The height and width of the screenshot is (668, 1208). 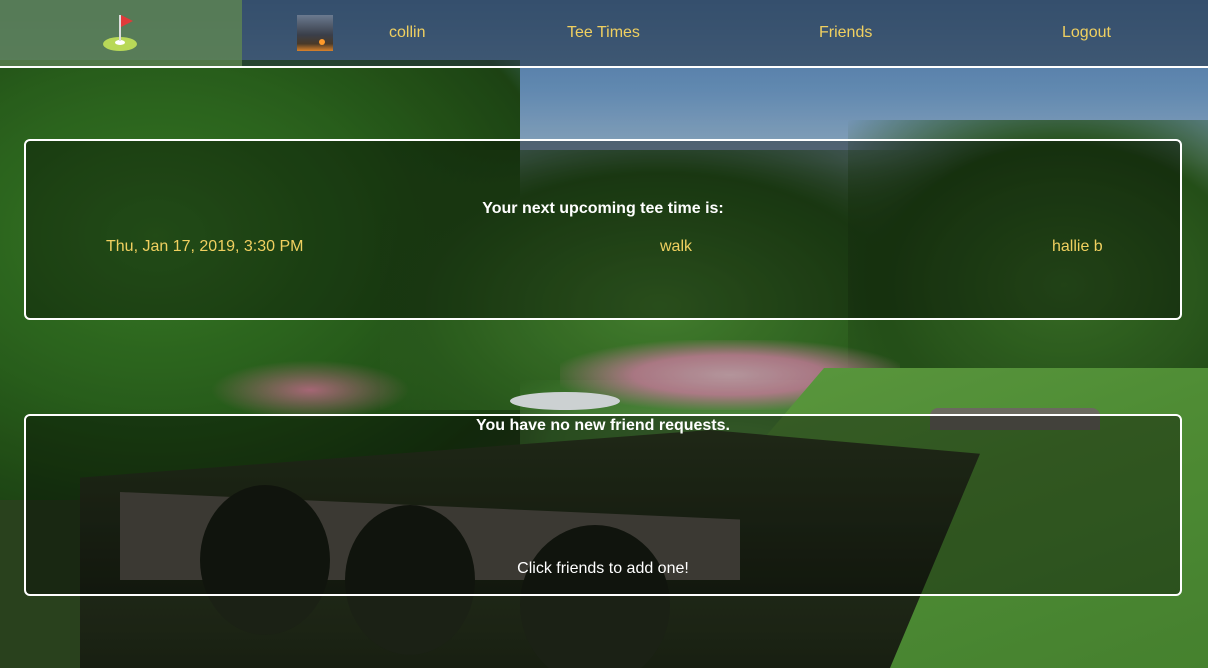 What do you see at coordinates (315, 33) in the screenshot?
I see `avatar` at bounding box center [315, 33].